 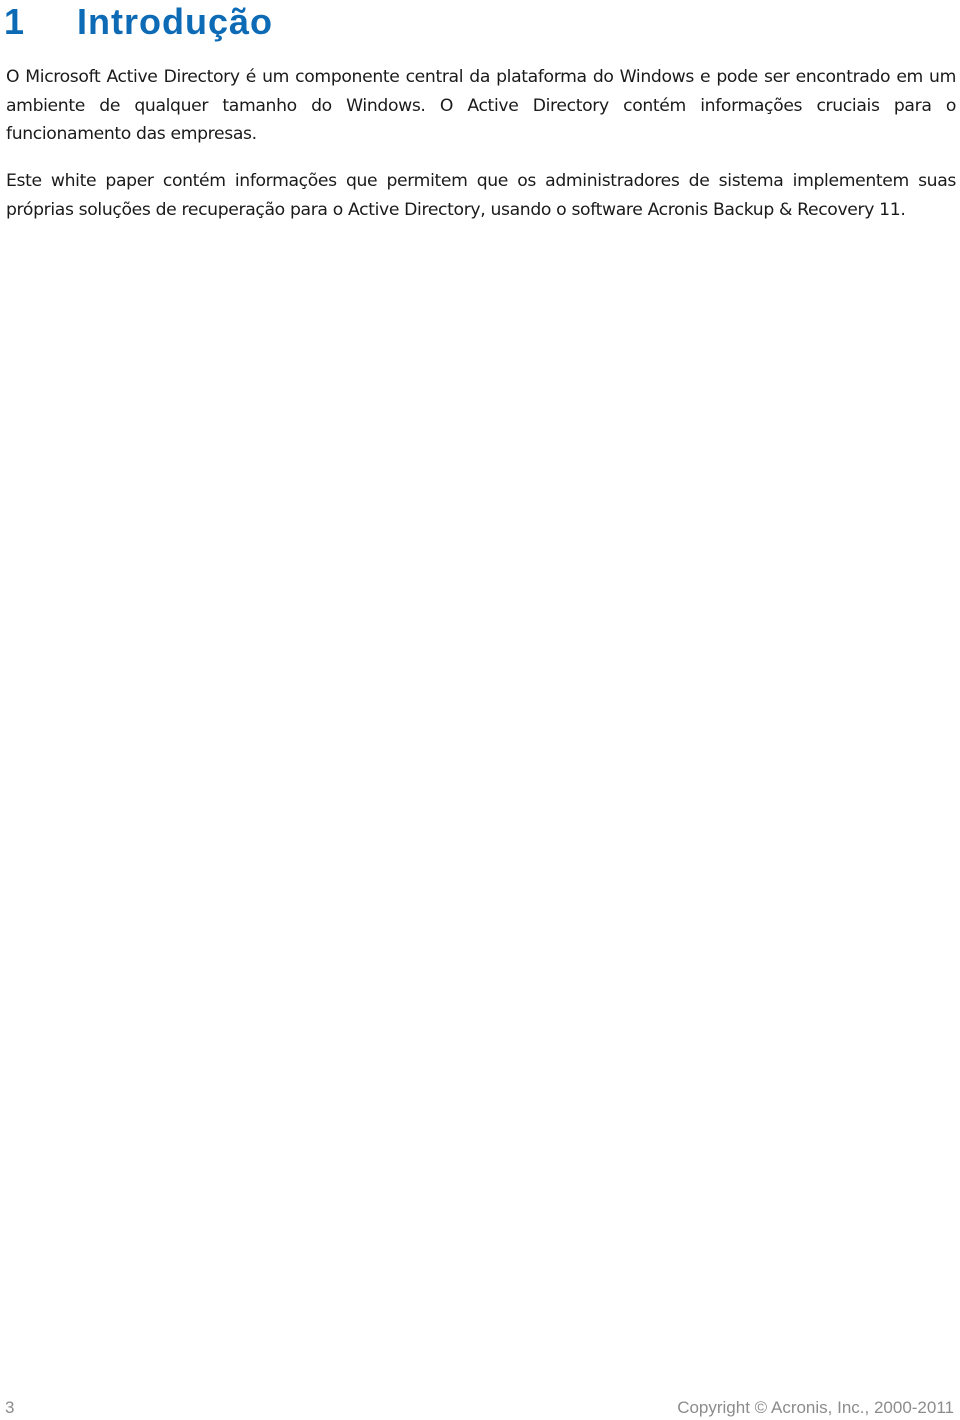 What do you see at coordinates (10, 1407) in the screenshot?
I see `page-number: 3` at bounding box center [10, 1407].